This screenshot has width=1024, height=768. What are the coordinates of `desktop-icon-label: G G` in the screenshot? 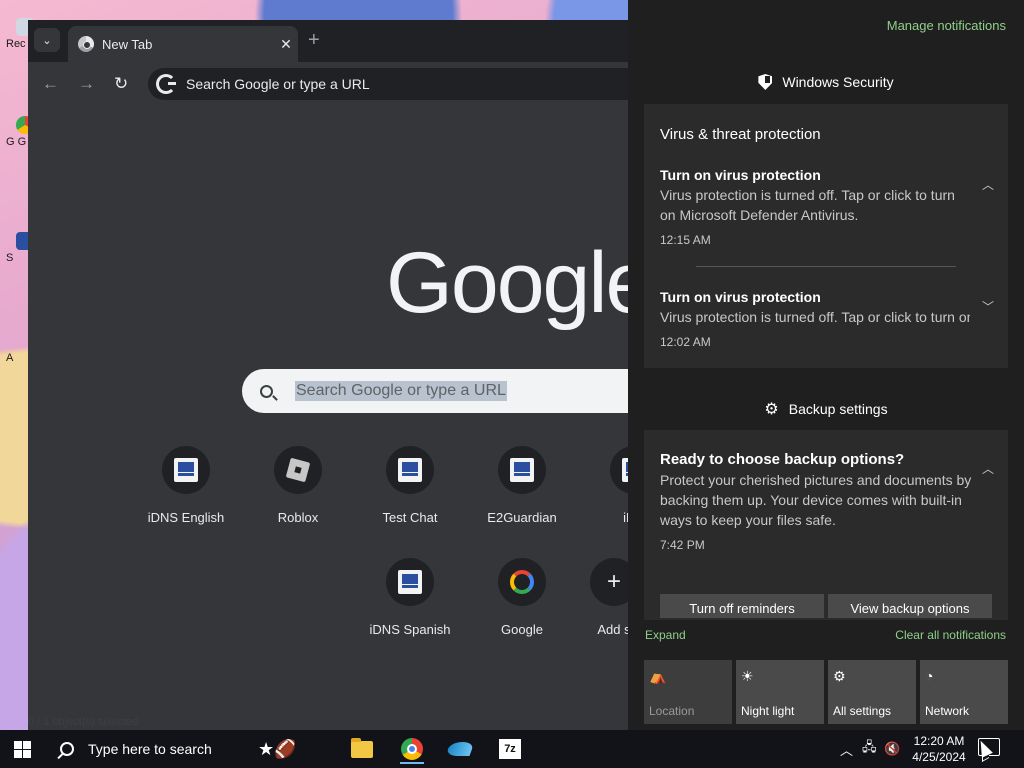 It's located at (16, 142).